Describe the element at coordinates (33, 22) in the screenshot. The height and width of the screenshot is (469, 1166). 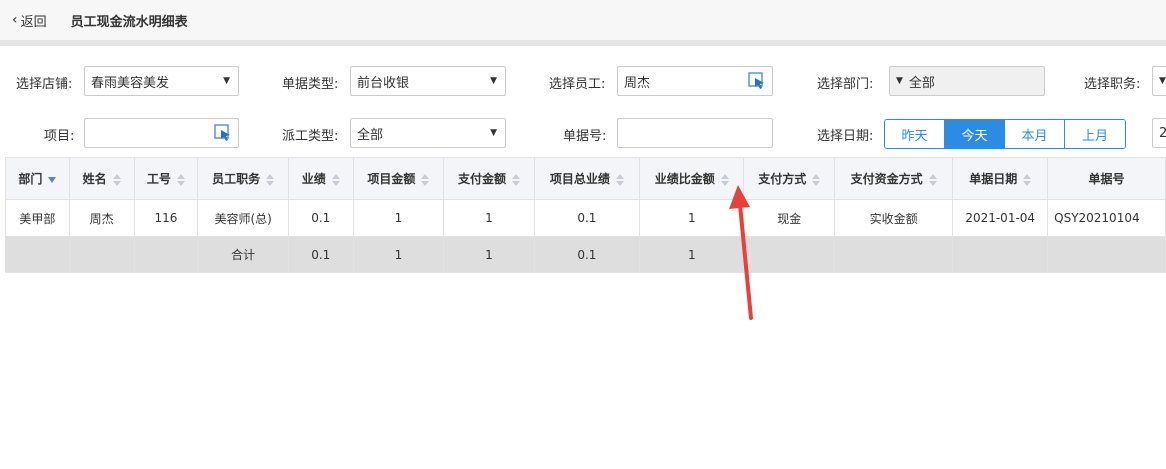
I see `back-label: 返回` at that location.